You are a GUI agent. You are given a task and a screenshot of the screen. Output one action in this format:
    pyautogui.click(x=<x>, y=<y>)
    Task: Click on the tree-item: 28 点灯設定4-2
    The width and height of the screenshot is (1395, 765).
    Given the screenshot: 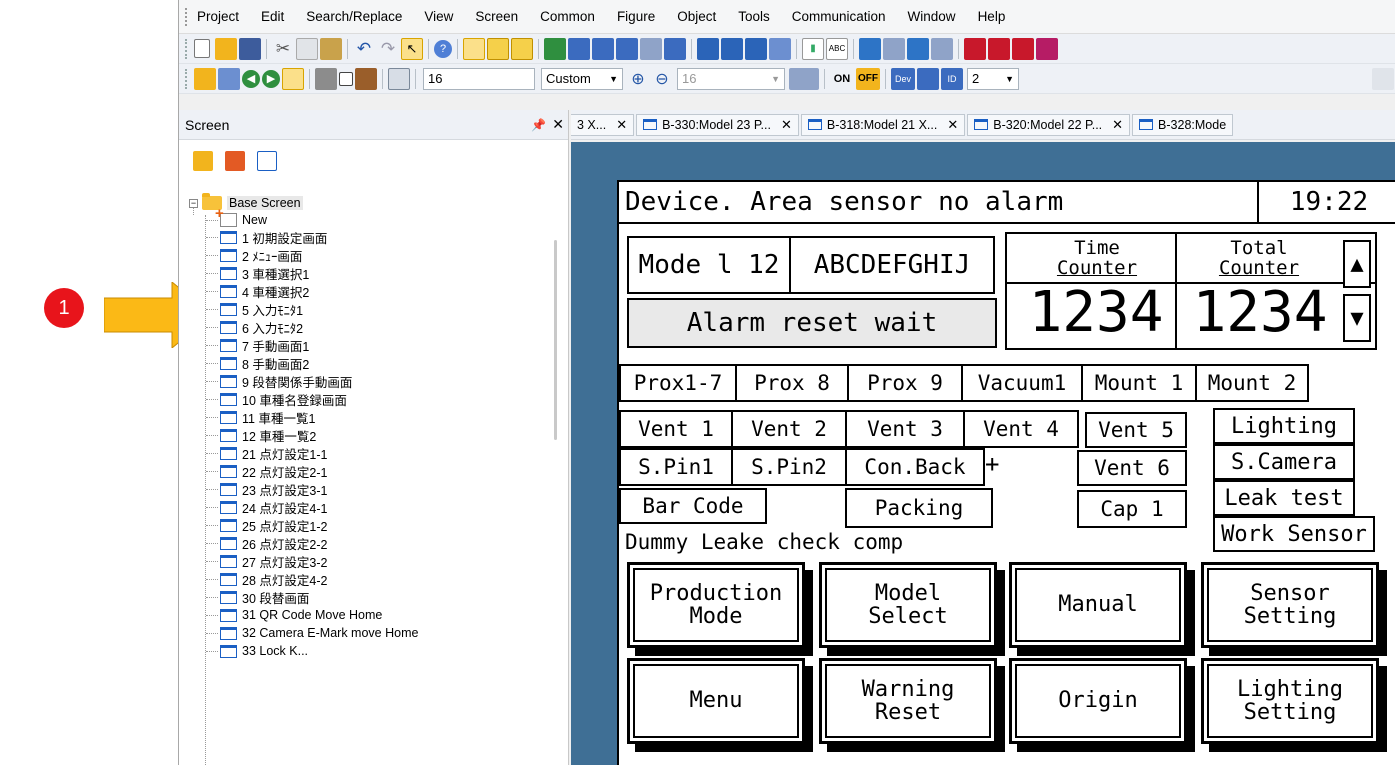 What is the action you would take?
    pyautogui.click(x=266, y=579)
    